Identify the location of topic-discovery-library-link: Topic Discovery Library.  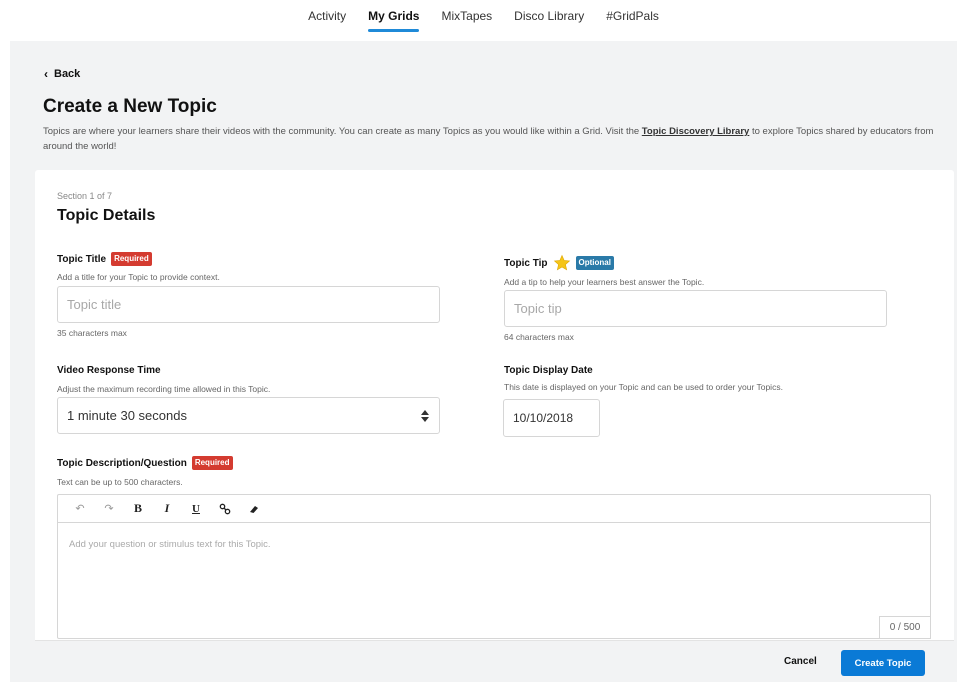
(696, 131).